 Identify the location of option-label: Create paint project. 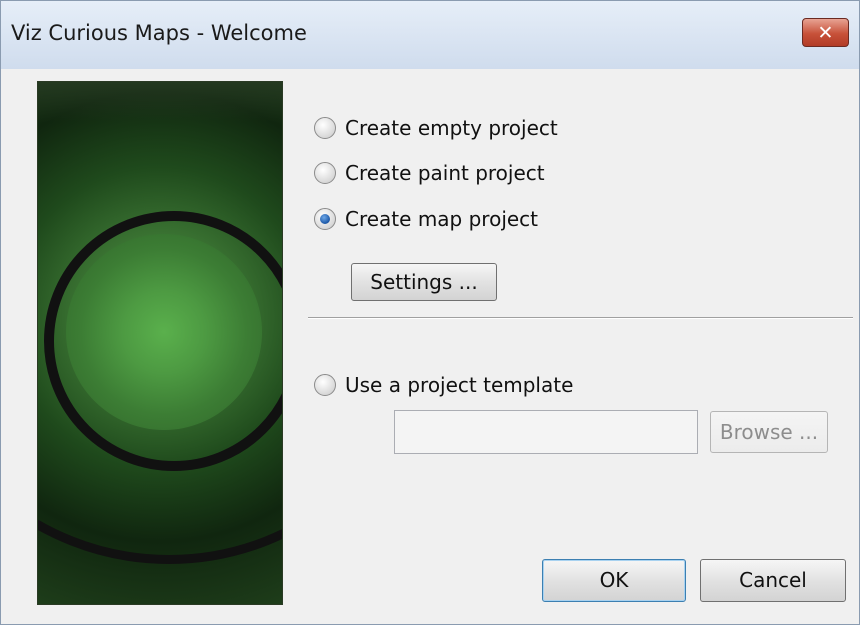
(445, 173).